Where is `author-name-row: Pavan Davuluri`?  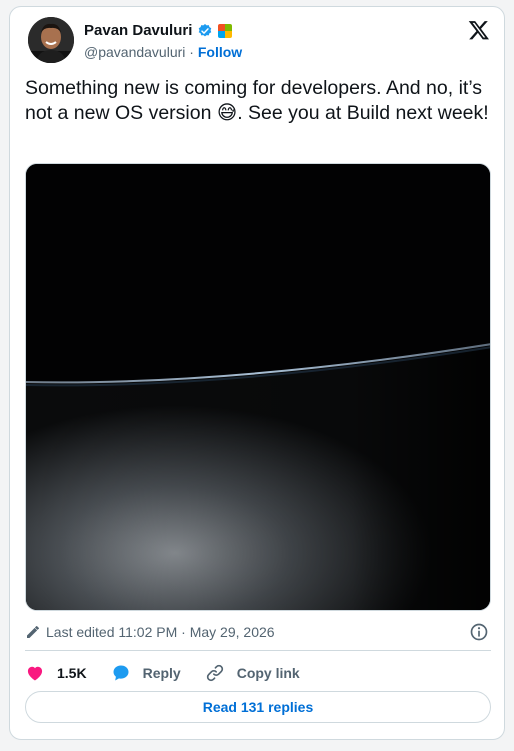 author-name-row: Pavan Davuluri is located at coordinates (158, 30).